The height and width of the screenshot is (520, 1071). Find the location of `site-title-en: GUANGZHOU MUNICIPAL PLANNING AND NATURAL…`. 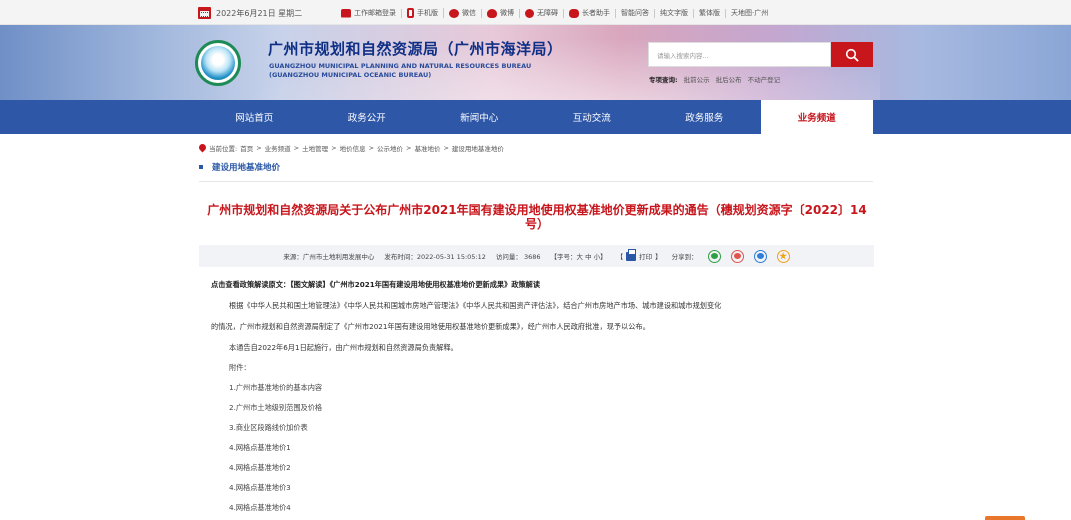

site-title-en: GUANGZHOU MUNICIPAL PLANNING AND NATURAL… is located at coordinates (400, 66).